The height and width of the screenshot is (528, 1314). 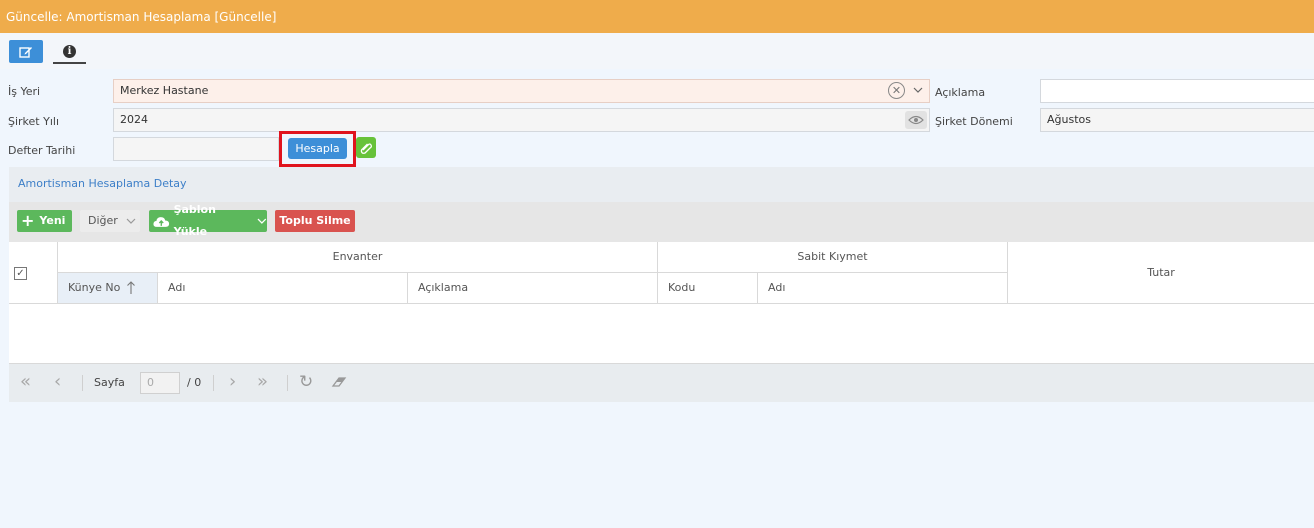 I want to click on plus-icon: +, so click(x=28, y=220).